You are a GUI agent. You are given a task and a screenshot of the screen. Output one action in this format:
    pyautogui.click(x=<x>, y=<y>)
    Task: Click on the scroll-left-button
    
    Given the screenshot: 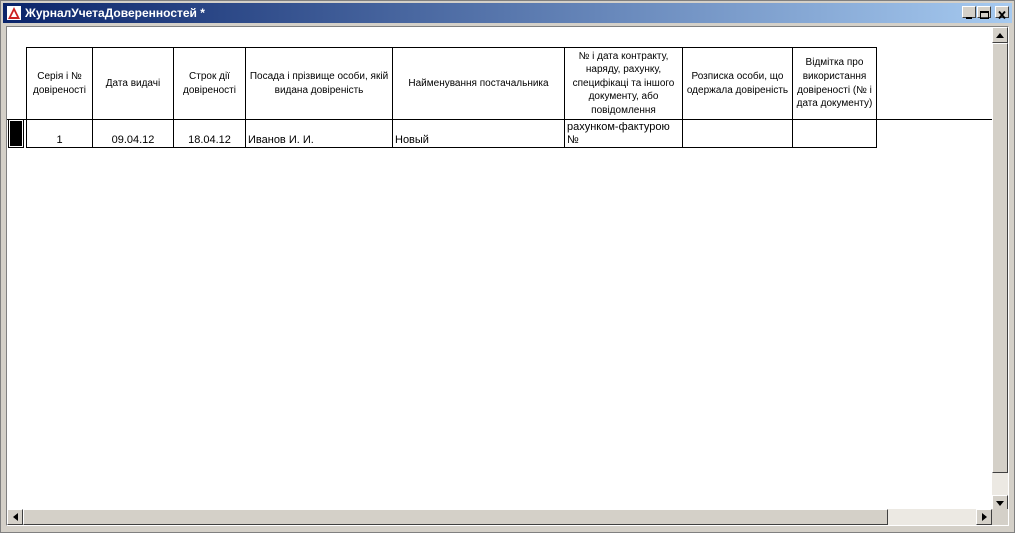 What is the action you would take?
    pyautogui.click(x=15, y=517)
    